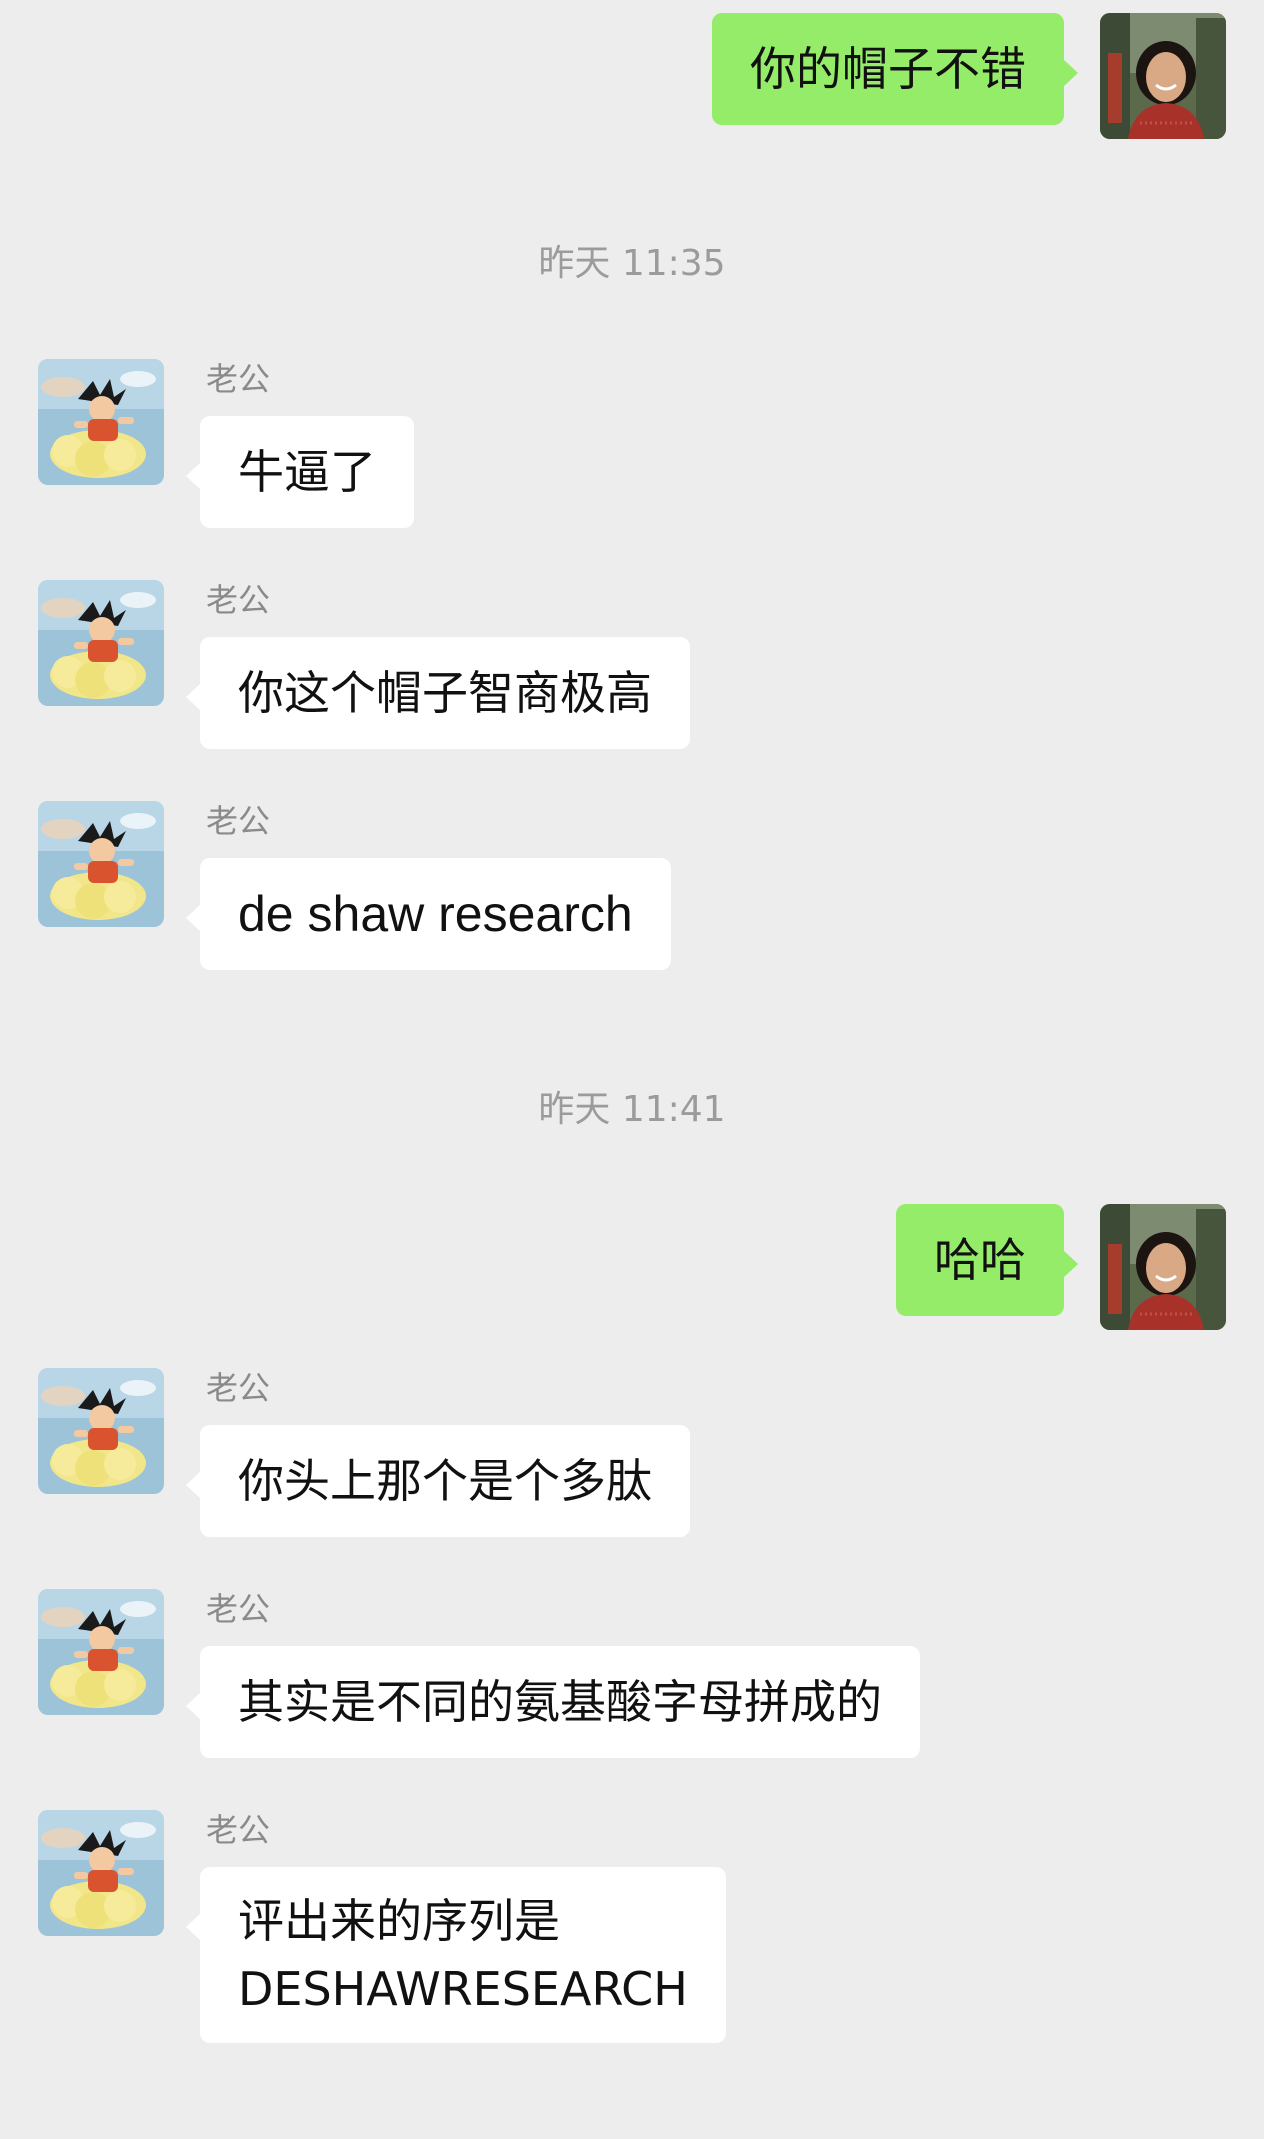 The width and height of the screenshot is (1264, 2139). What do you see at coordinates (300, 472) in the screenshot?
I see `message-bubble-incoming: 牛逼了` at bounding box center [300, 472].